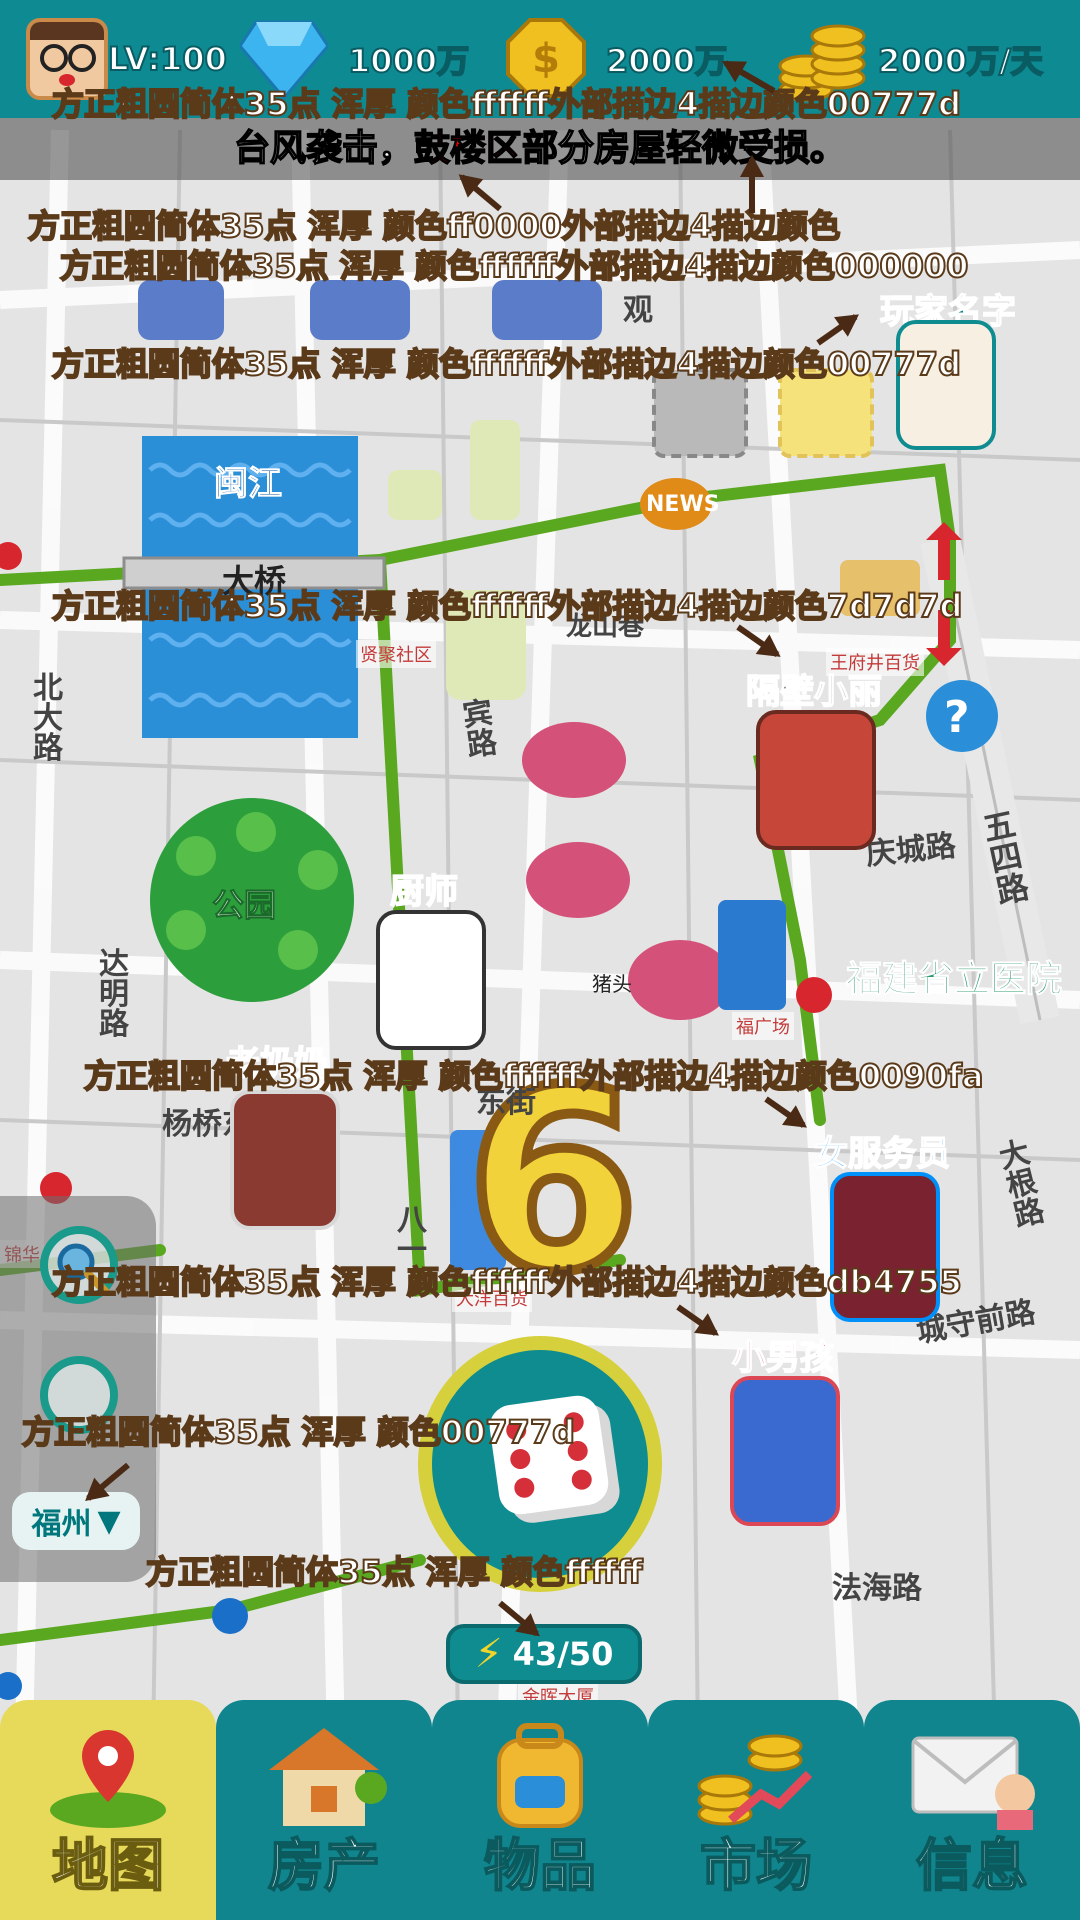  Describe the element at coordinates (324, 1866) in the screenshot. I see `tab-property-label: 房产` at that location.